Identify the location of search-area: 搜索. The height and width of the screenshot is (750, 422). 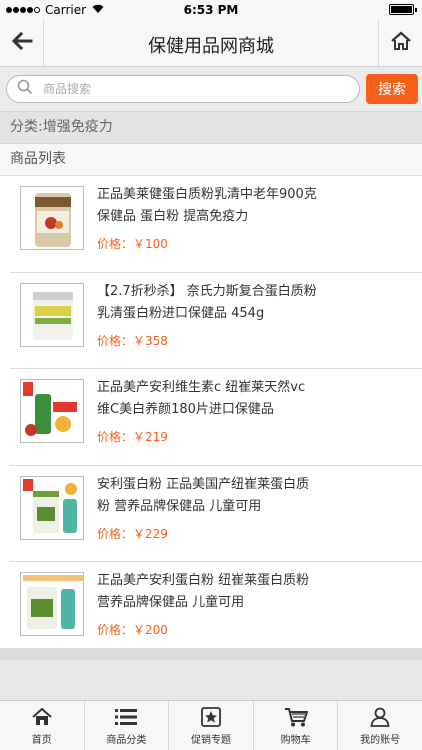
(211, 89).